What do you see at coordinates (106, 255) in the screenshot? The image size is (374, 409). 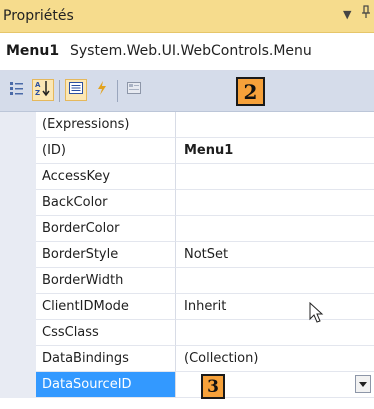 I see `property-name: BorderStyle` at bounding box center [106, 255].